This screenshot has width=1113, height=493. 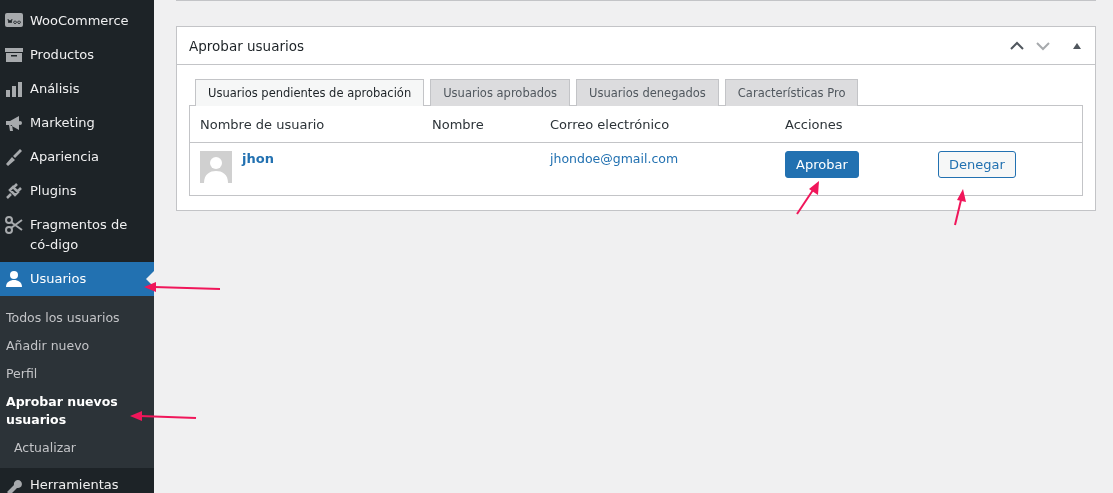 What do you see at coordinates (77, 480) in the screenshot?
I see `sidebar-item: Herramientas` at bounding box center [77, 480].